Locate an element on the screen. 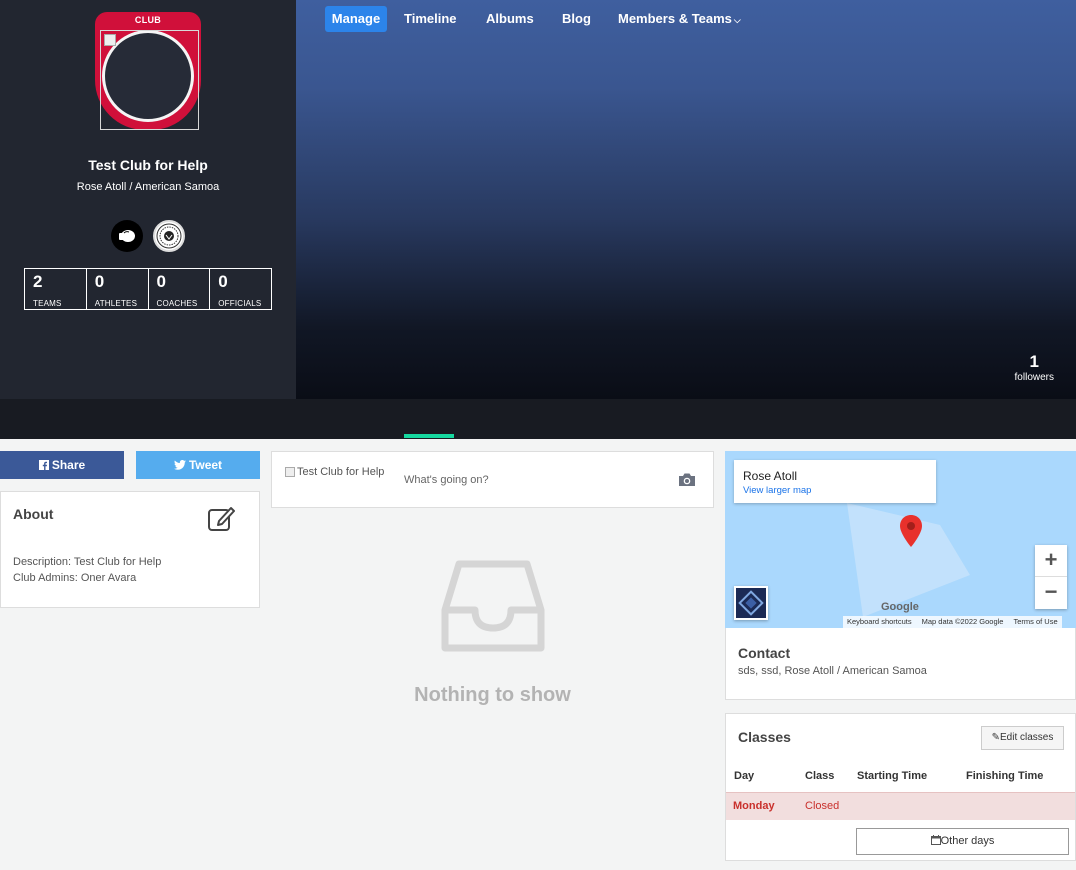 The height and width of the screenshot is (870, 1076). column-header-class: Class is located at coordinates (820, 776).